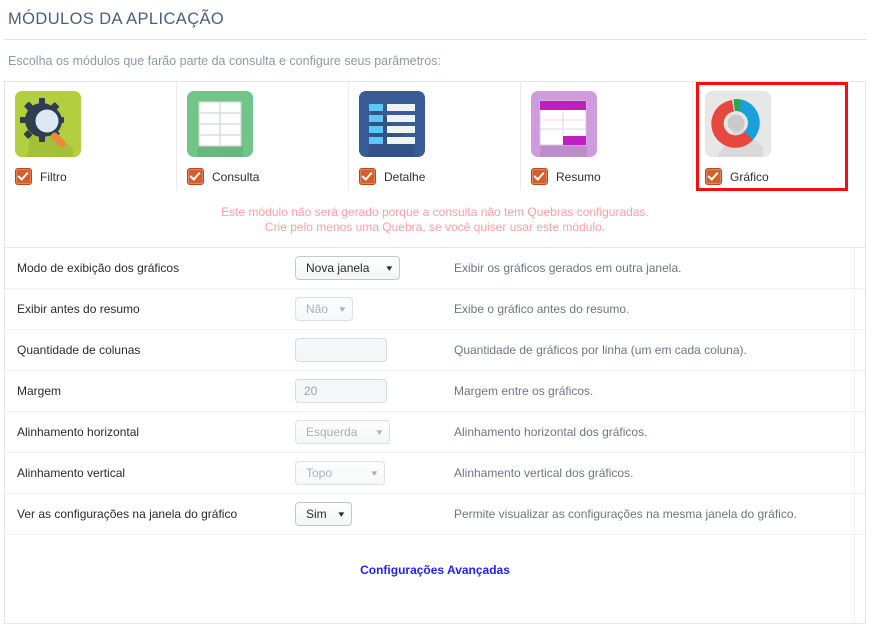 The image size is (870, 624). I want to click on select-show-settings-value: Sim, so click(316, 514).